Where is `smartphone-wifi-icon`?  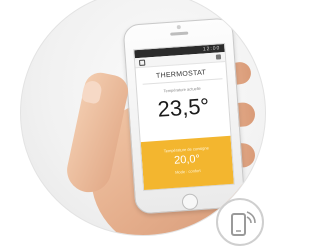 smartphone-wifi-icon is located at coordinates (243, 223).